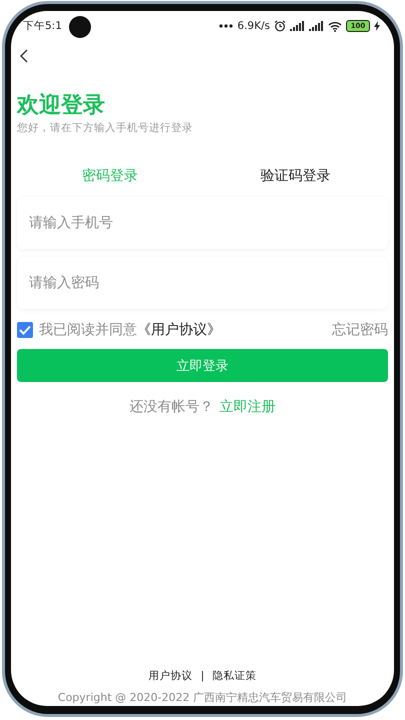  I want to click on subtitle: 您好，请在下方输入手机号进行登录, so click(105, 128).